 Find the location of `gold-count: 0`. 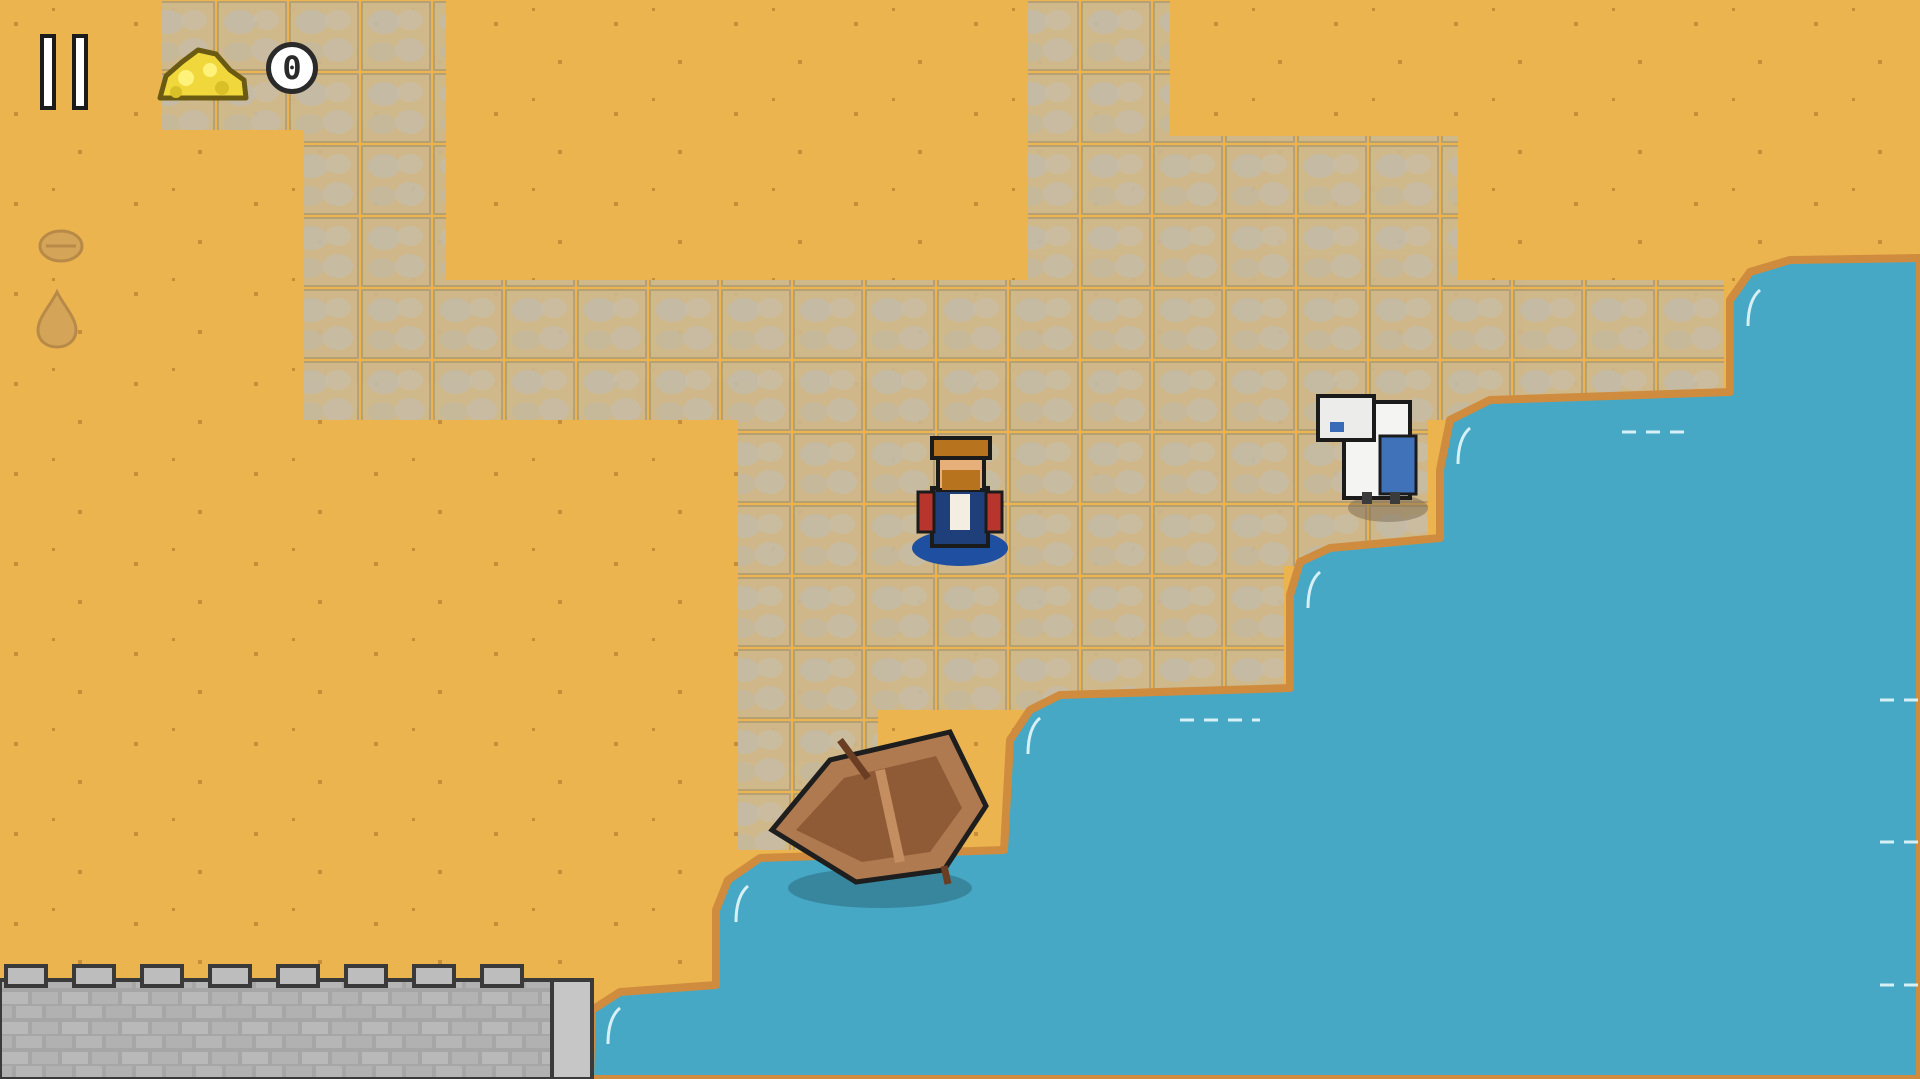

gold-count: 0 is located at coordinates (292, 68).